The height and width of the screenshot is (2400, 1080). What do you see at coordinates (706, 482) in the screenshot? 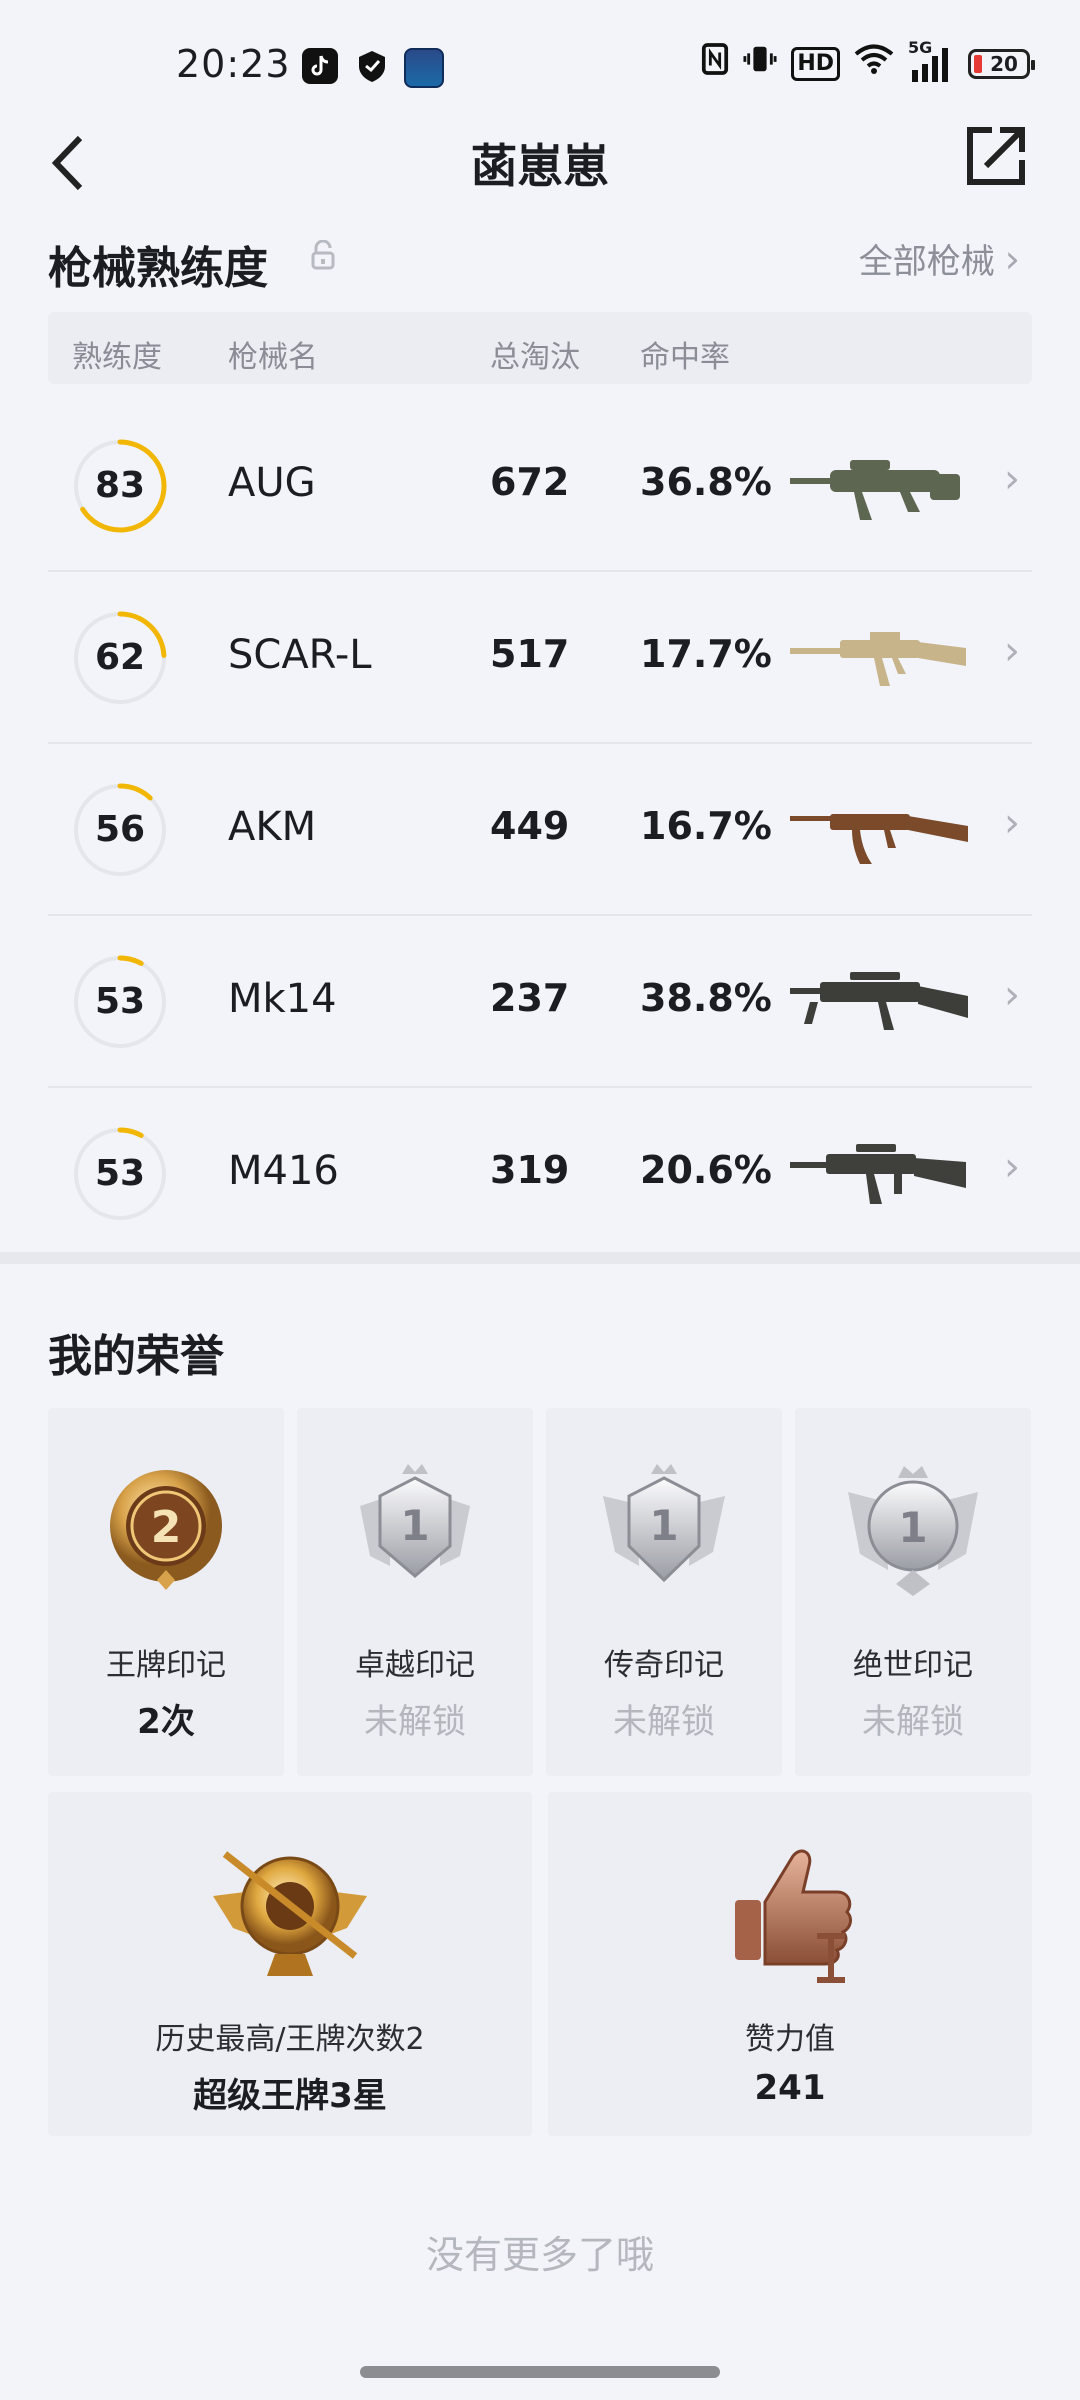
I see `hit-rate: 36.8%` at bounding box center [706, 482].